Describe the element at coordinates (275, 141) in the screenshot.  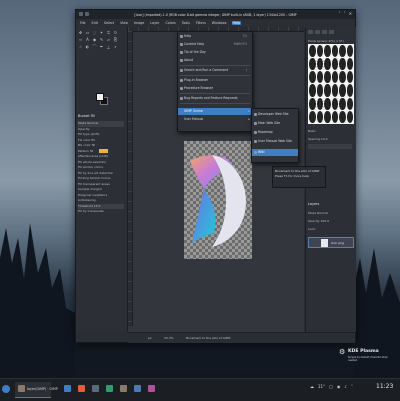
I see `submenu-item-user-manual-site: User Manual Web Site` at that location.